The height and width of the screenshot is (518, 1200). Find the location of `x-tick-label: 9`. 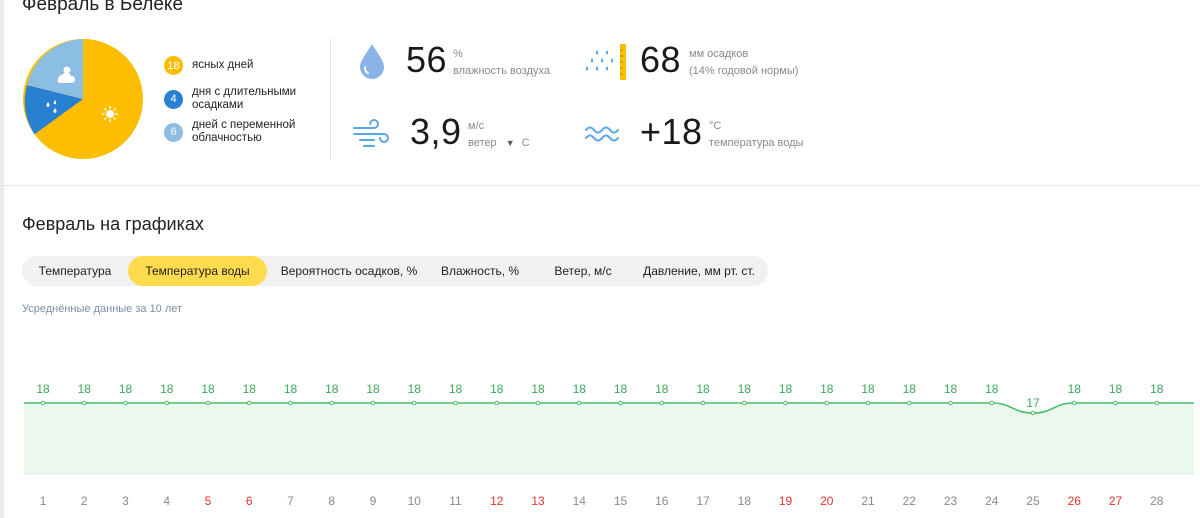

x-tick-label: 9 is located at coordinates (373, 501).